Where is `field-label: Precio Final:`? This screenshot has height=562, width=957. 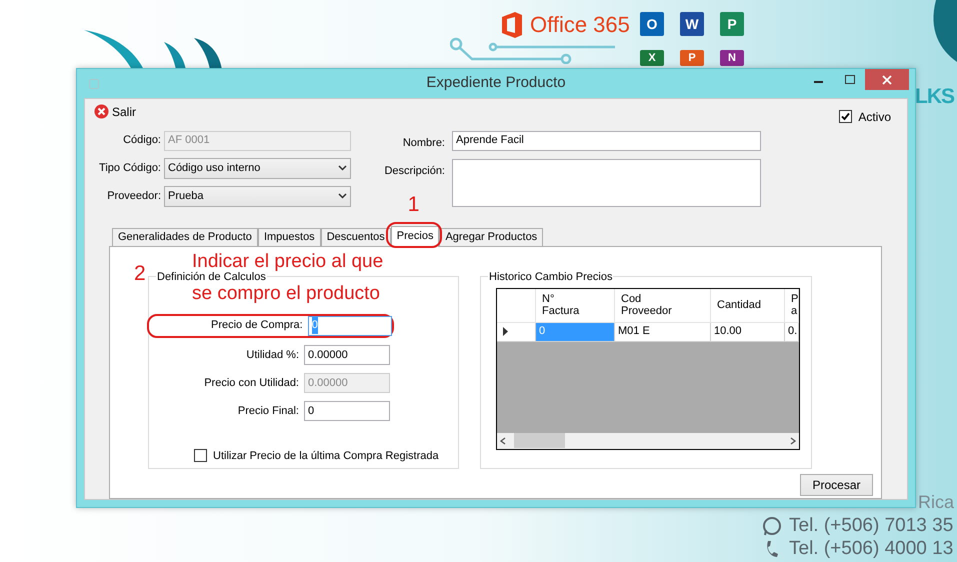 field-label: Precio Final: is located at coordinates (267, 411).